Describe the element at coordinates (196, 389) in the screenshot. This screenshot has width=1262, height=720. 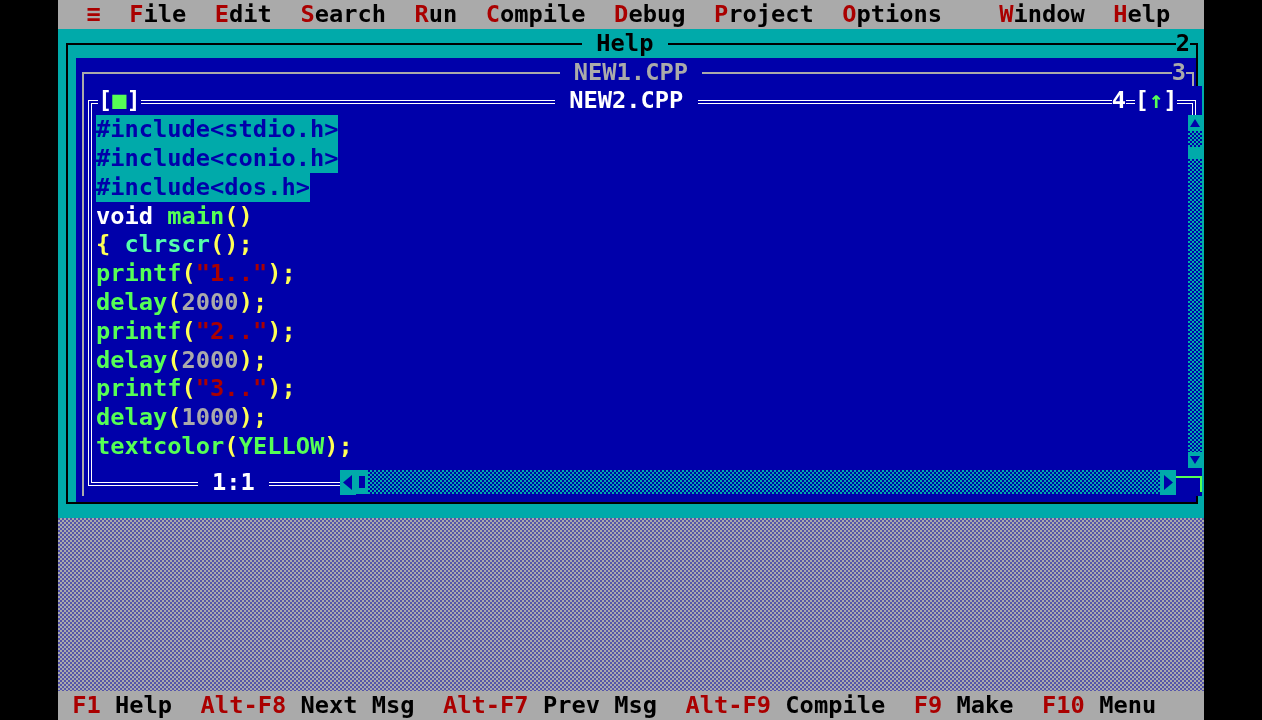
I see `code-line: printf("3..");` at that location.